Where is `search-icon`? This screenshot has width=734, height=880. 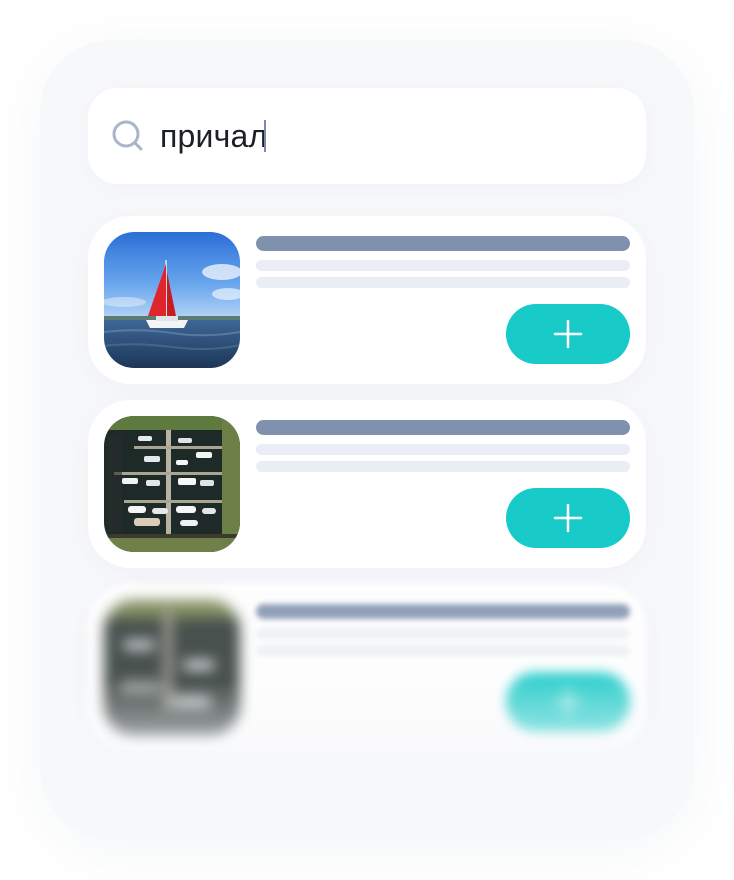
search-icon is located at coordinates (127, 135).